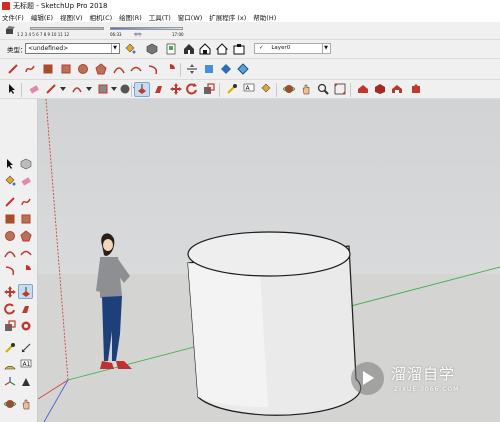 This screenshot has width=500, height=422. What do you see at coordinates (306, 89) in the screenshot?
I see `pan-icon` at bounding box center [306, 89].